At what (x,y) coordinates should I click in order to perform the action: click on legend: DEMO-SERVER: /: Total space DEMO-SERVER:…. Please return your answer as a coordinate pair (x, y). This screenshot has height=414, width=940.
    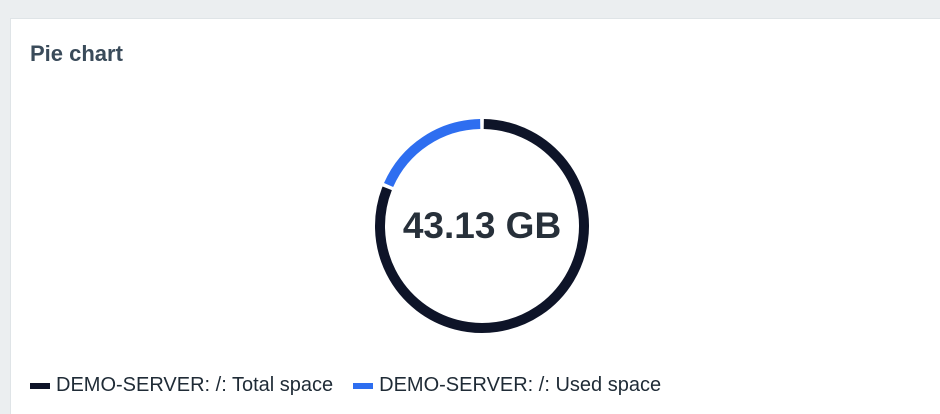
    Looking at the image, I should click on (355, 385).